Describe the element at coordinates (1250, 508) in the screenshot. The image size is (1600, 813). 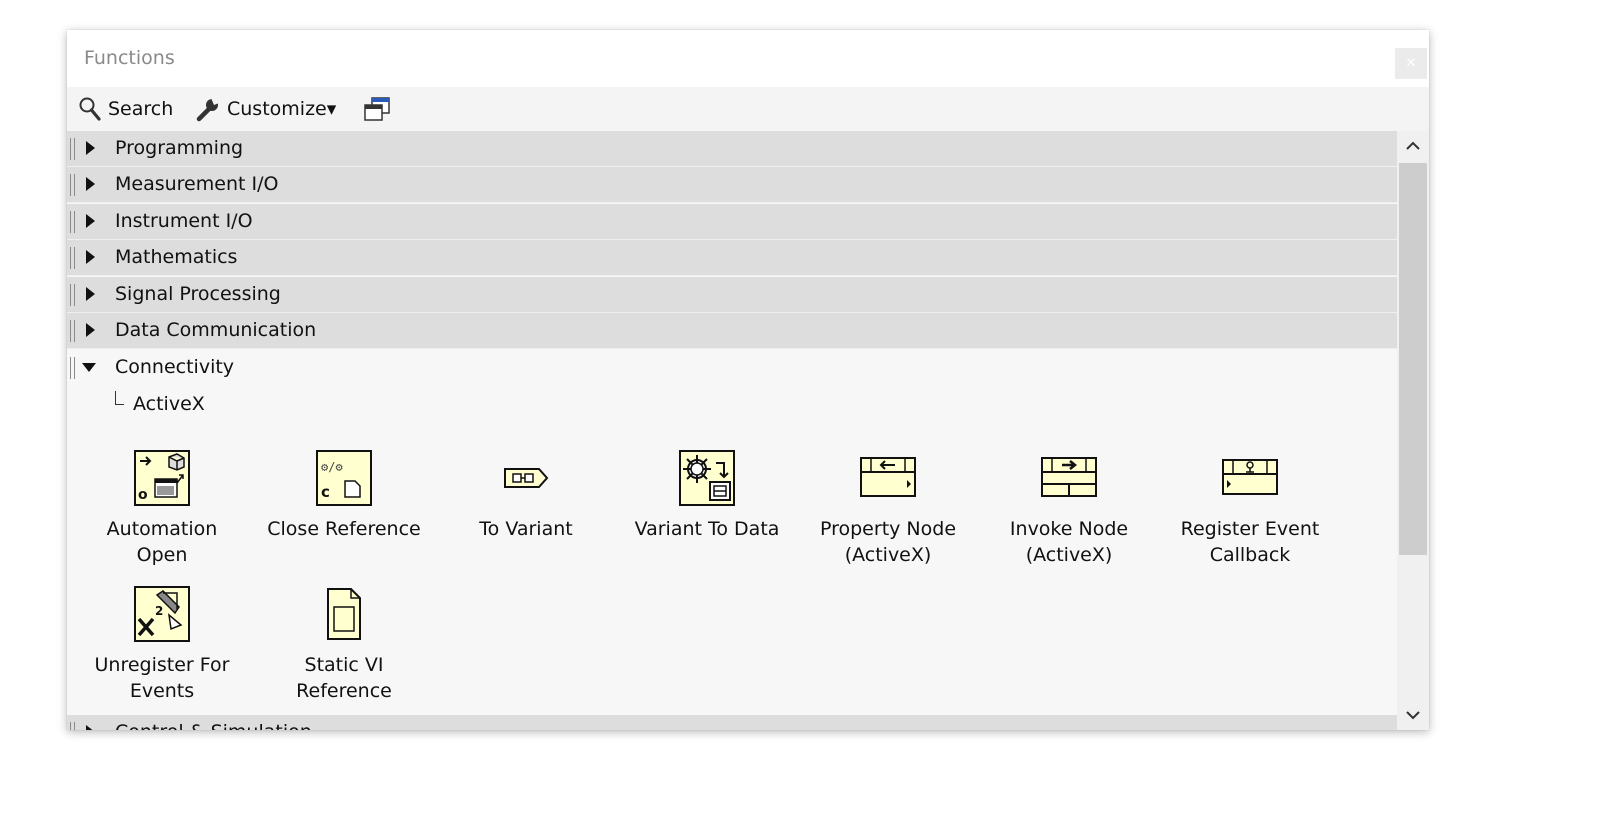
I see `function-register-event-callback: Register Event Callback` at that location.